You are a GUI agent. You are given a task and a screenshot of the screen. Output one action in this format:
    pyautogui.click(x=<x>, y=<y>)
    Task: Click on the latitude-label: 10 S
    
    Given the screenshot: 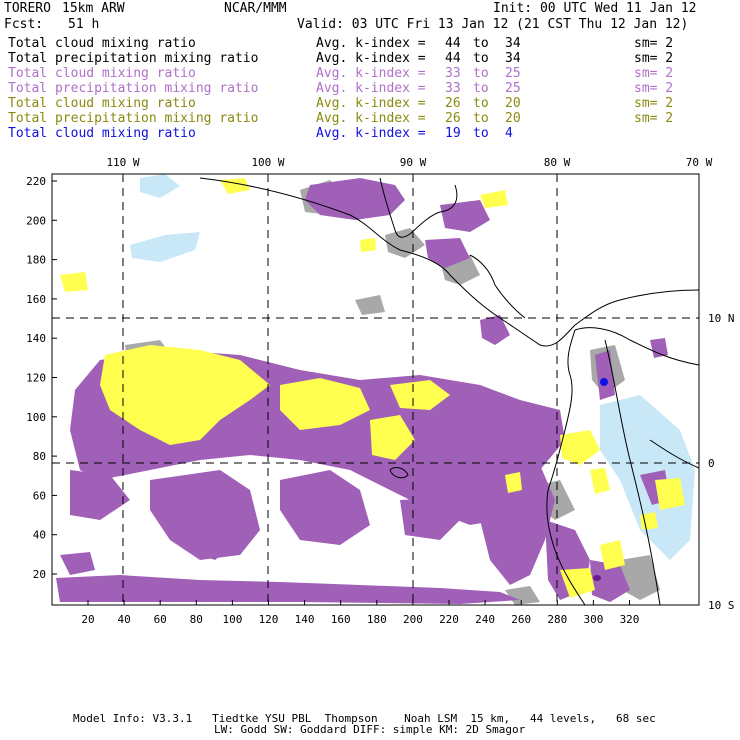 What is the action you would take?
    pyautogui.click(x=721, y=605)
    